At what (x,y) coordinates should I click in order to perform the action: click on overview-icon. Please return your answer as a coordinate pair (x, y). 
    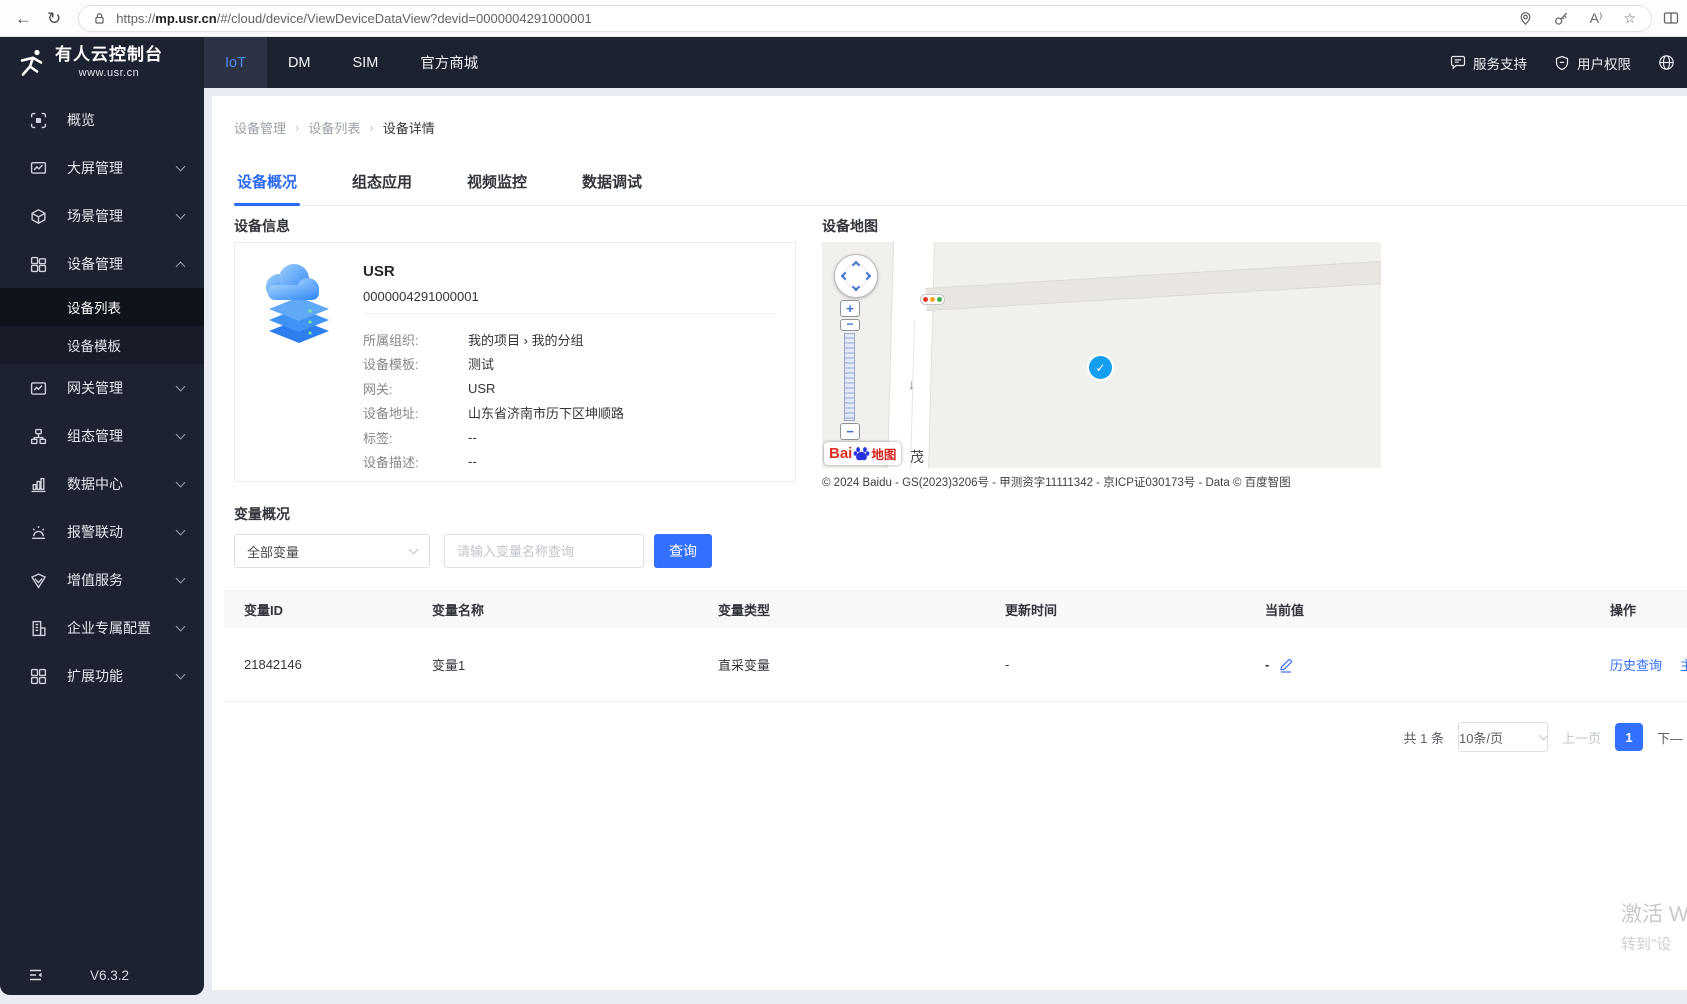
    Looking at the image, I should click on (38, 120).